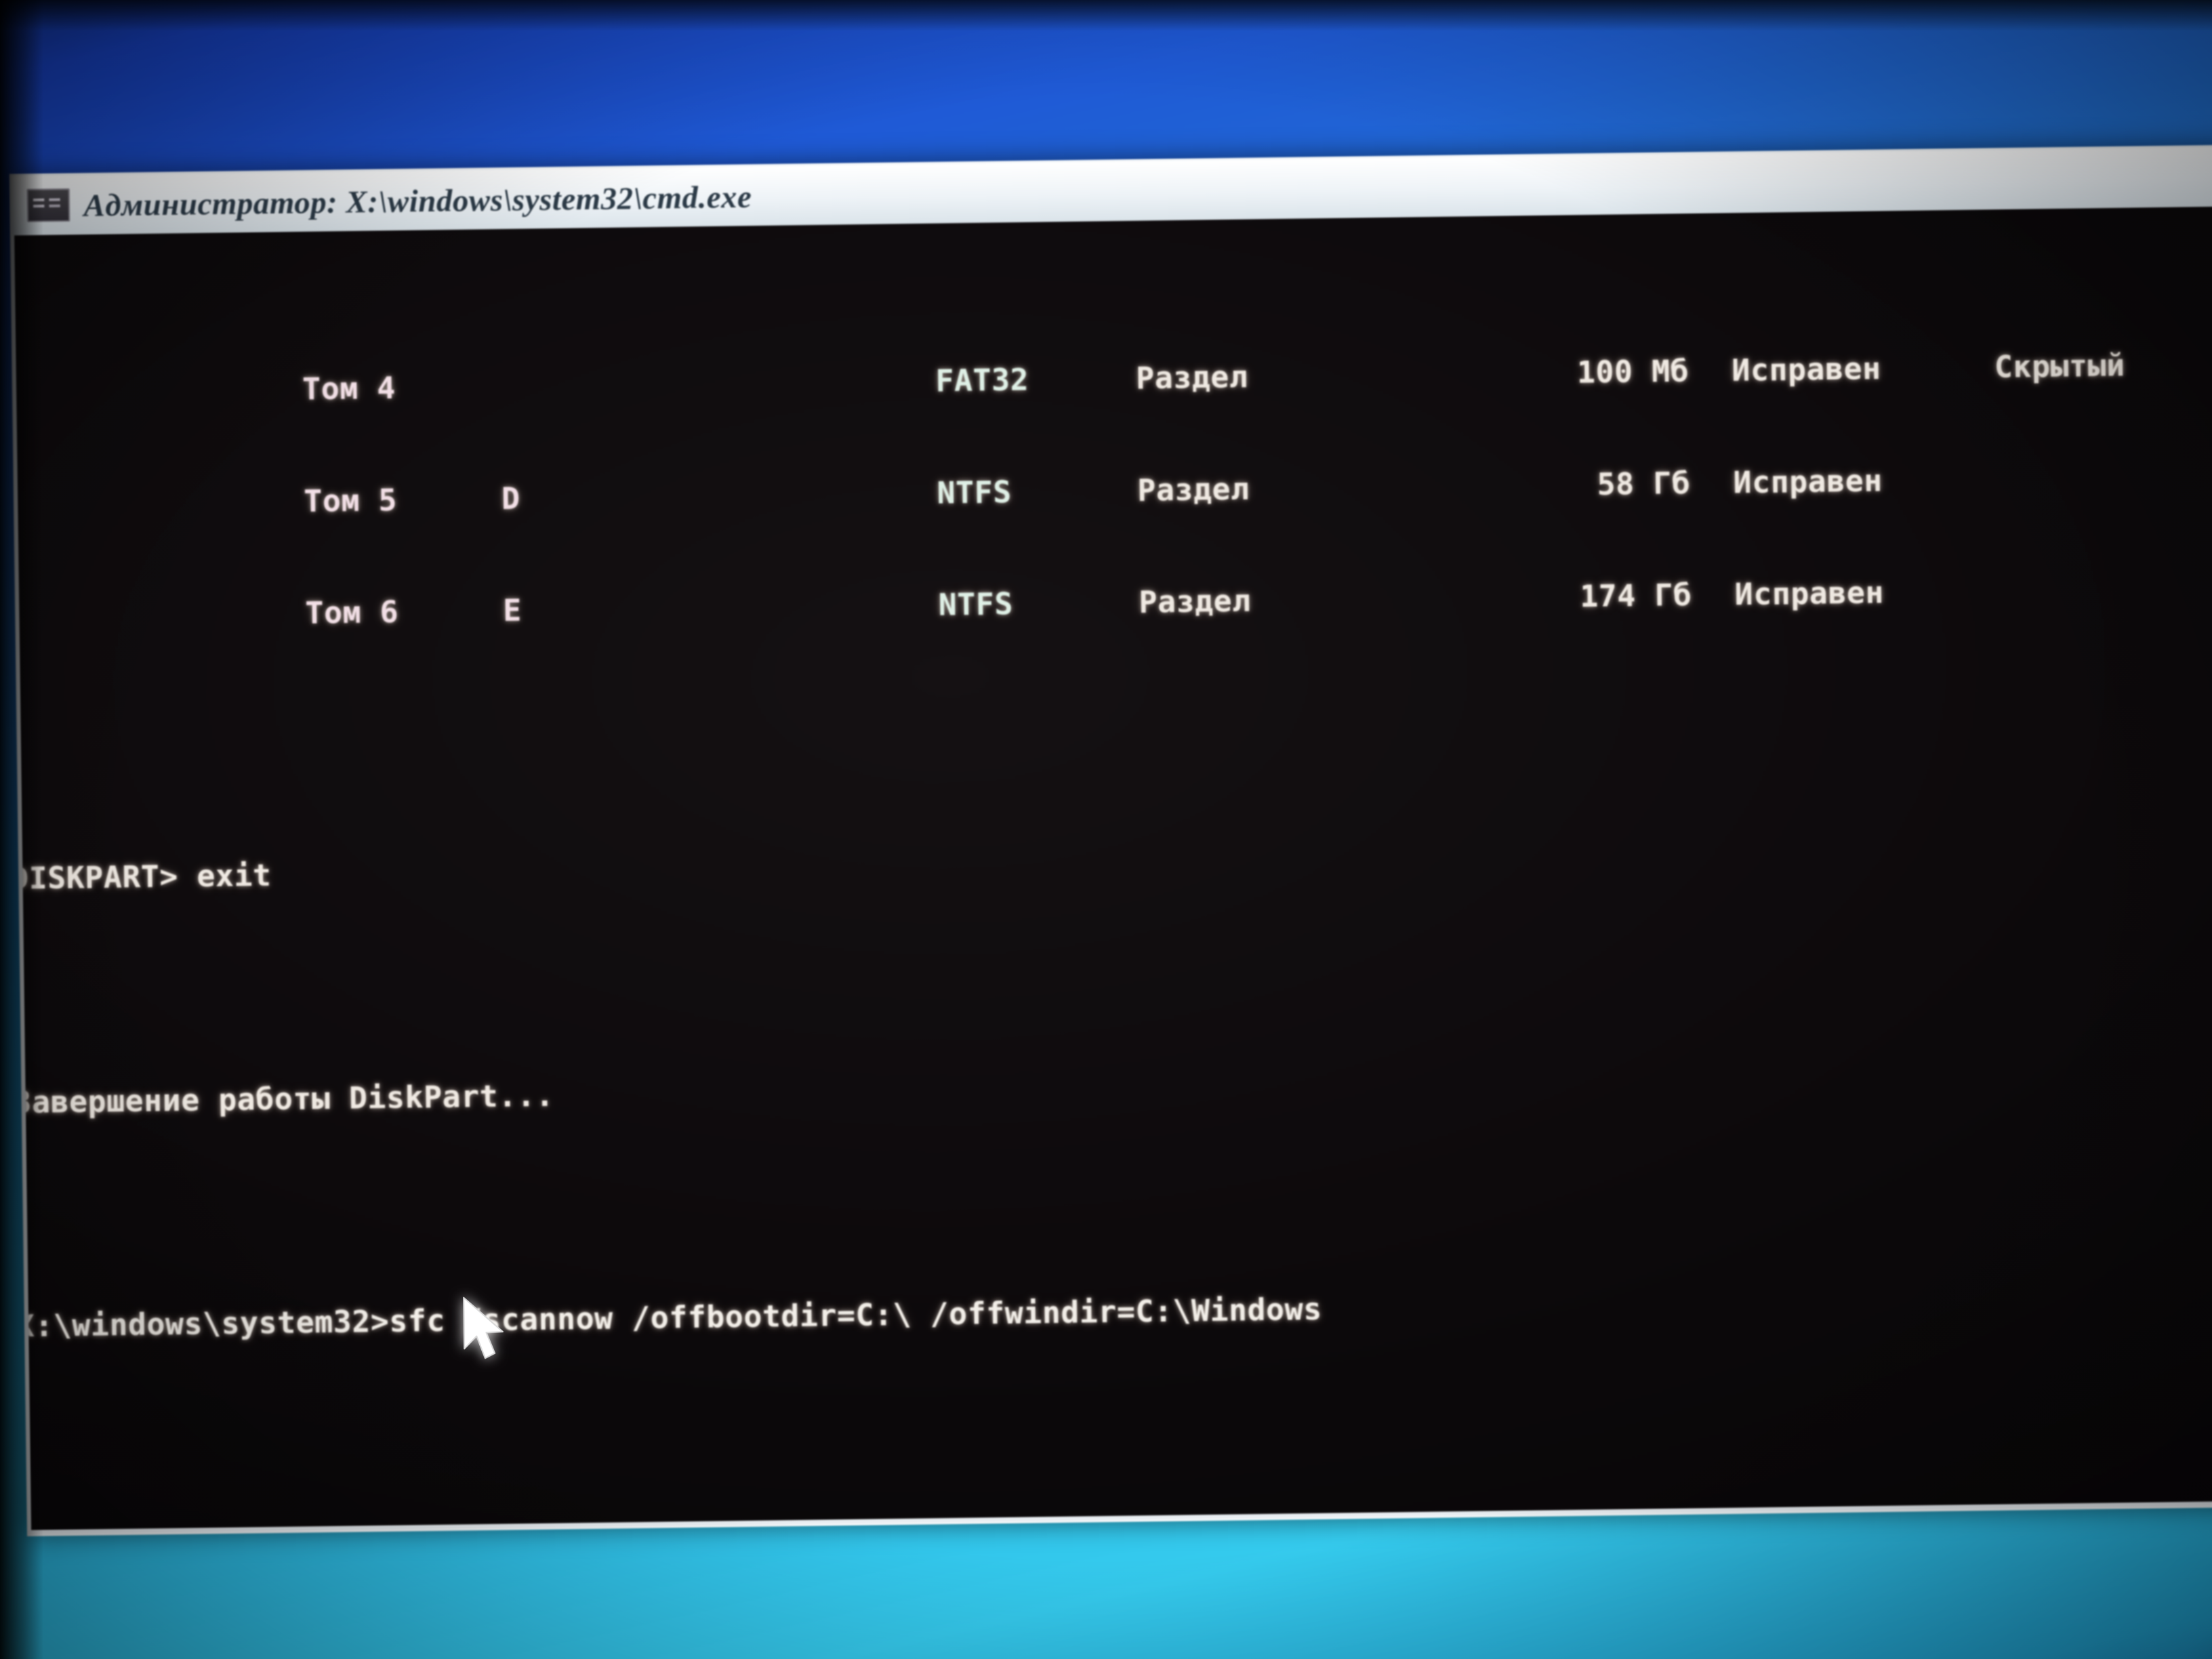  What do you see at coordinates (330, 390) in the screenshot?
I see `volume-name: Том 4` at bounding box center [330, 390].